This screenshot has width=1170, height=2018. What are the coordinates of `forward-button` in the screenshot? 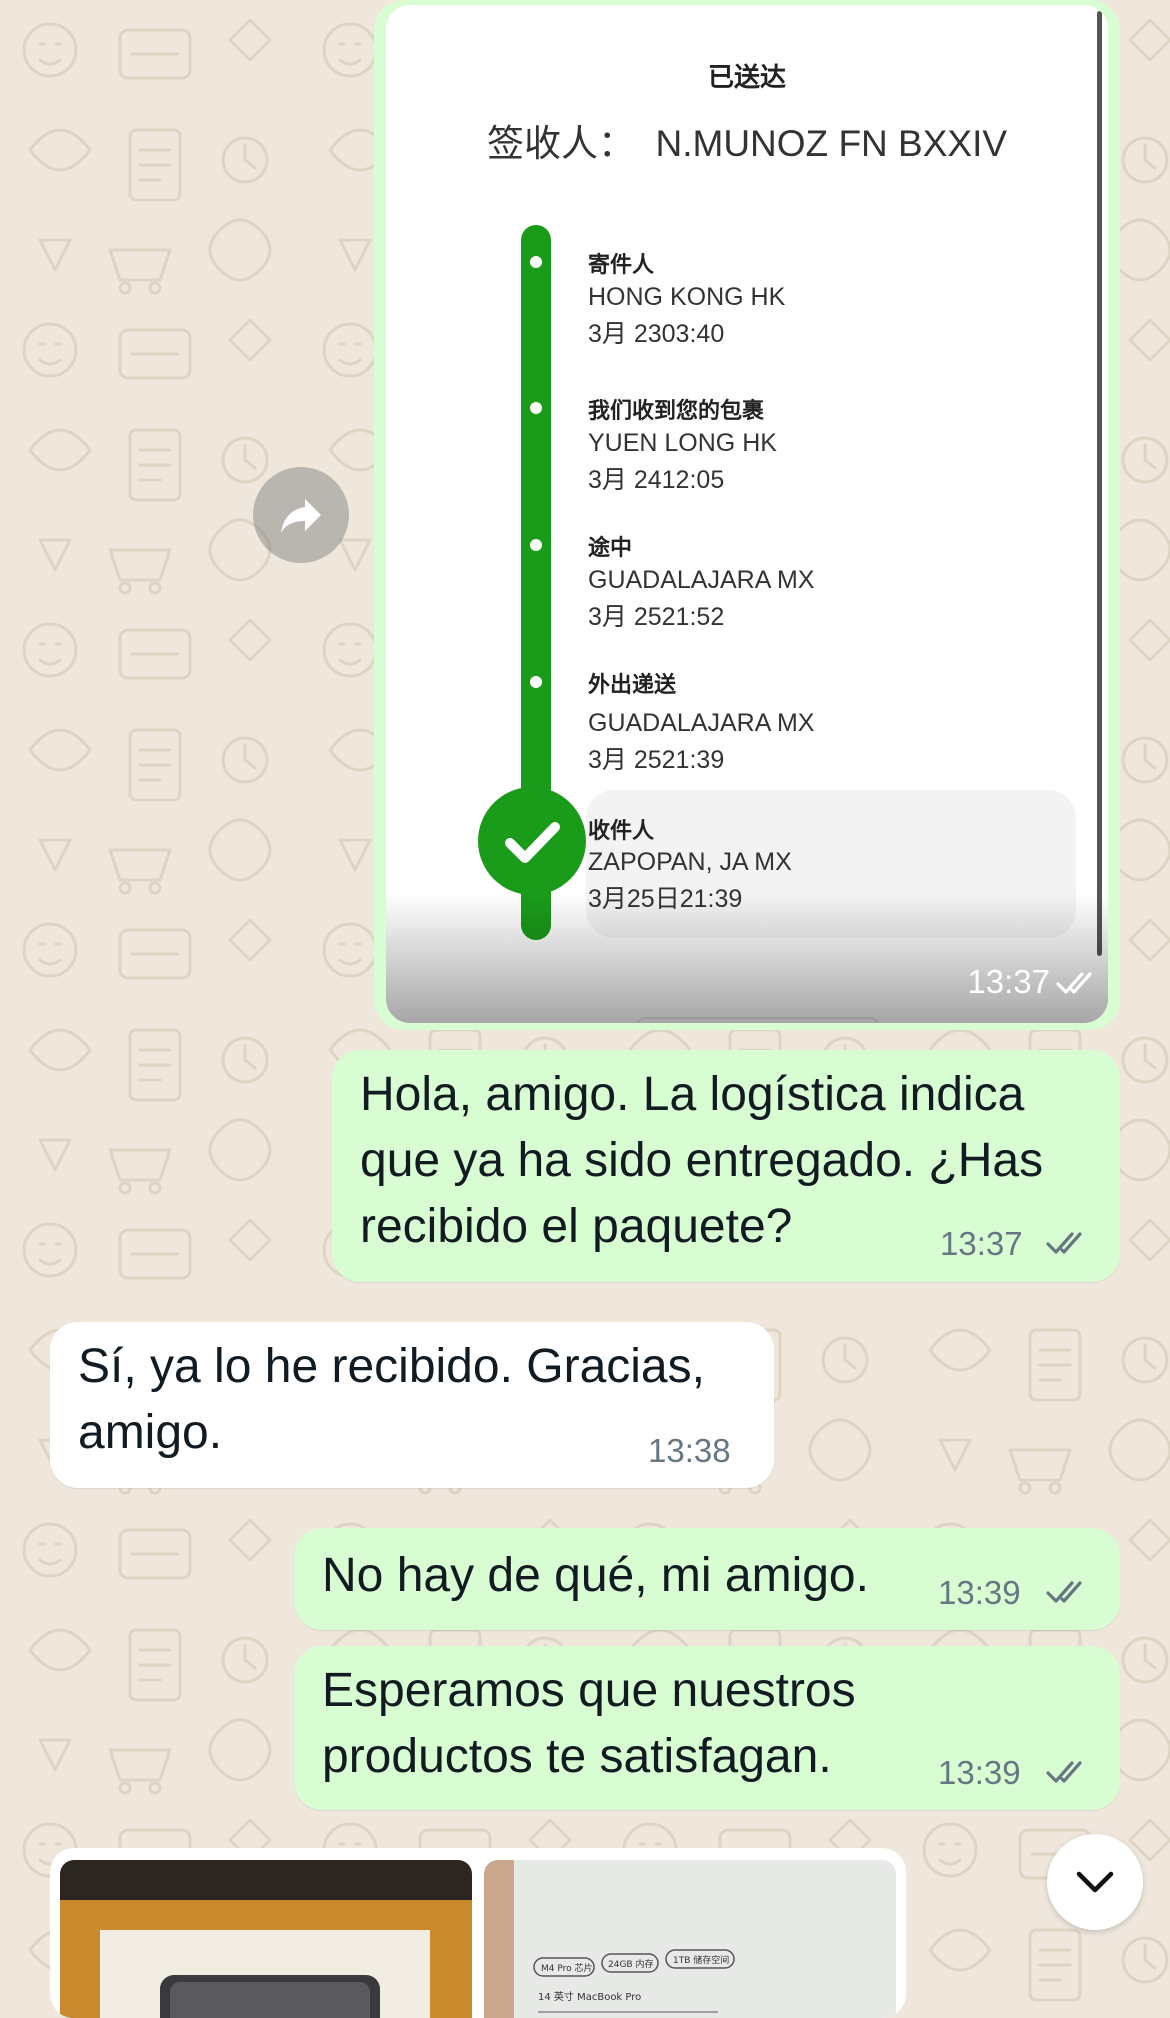 It's located at (301, 515).